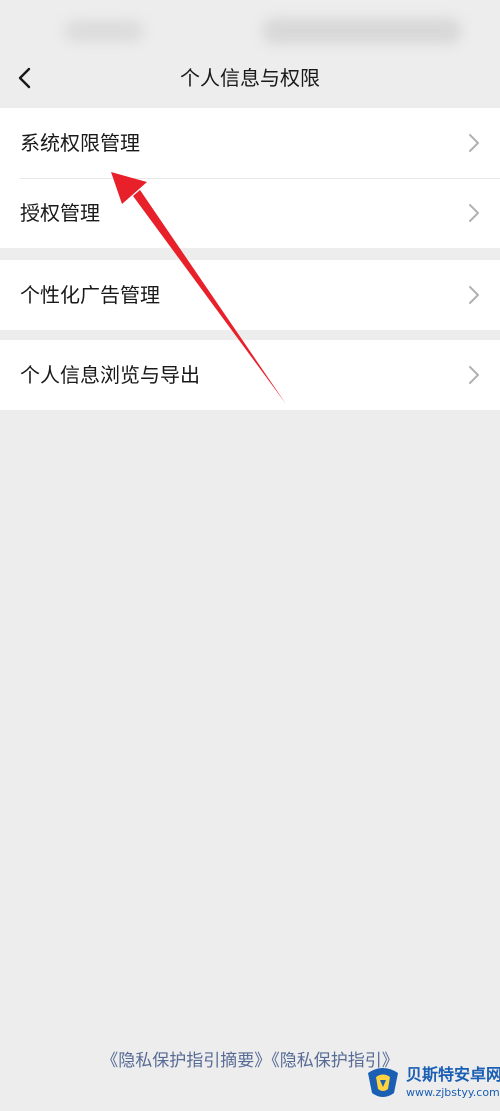 The image size is (500, 1111). I want to click on menu-group-permissions: 系统权限管理 授权管理, so click(250, 178).